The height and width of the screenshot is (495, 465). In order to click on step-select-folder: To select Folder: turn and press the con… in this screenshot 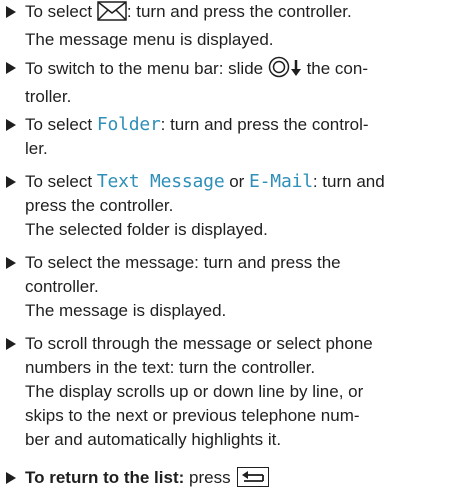, I will do `click(230, 137)`.